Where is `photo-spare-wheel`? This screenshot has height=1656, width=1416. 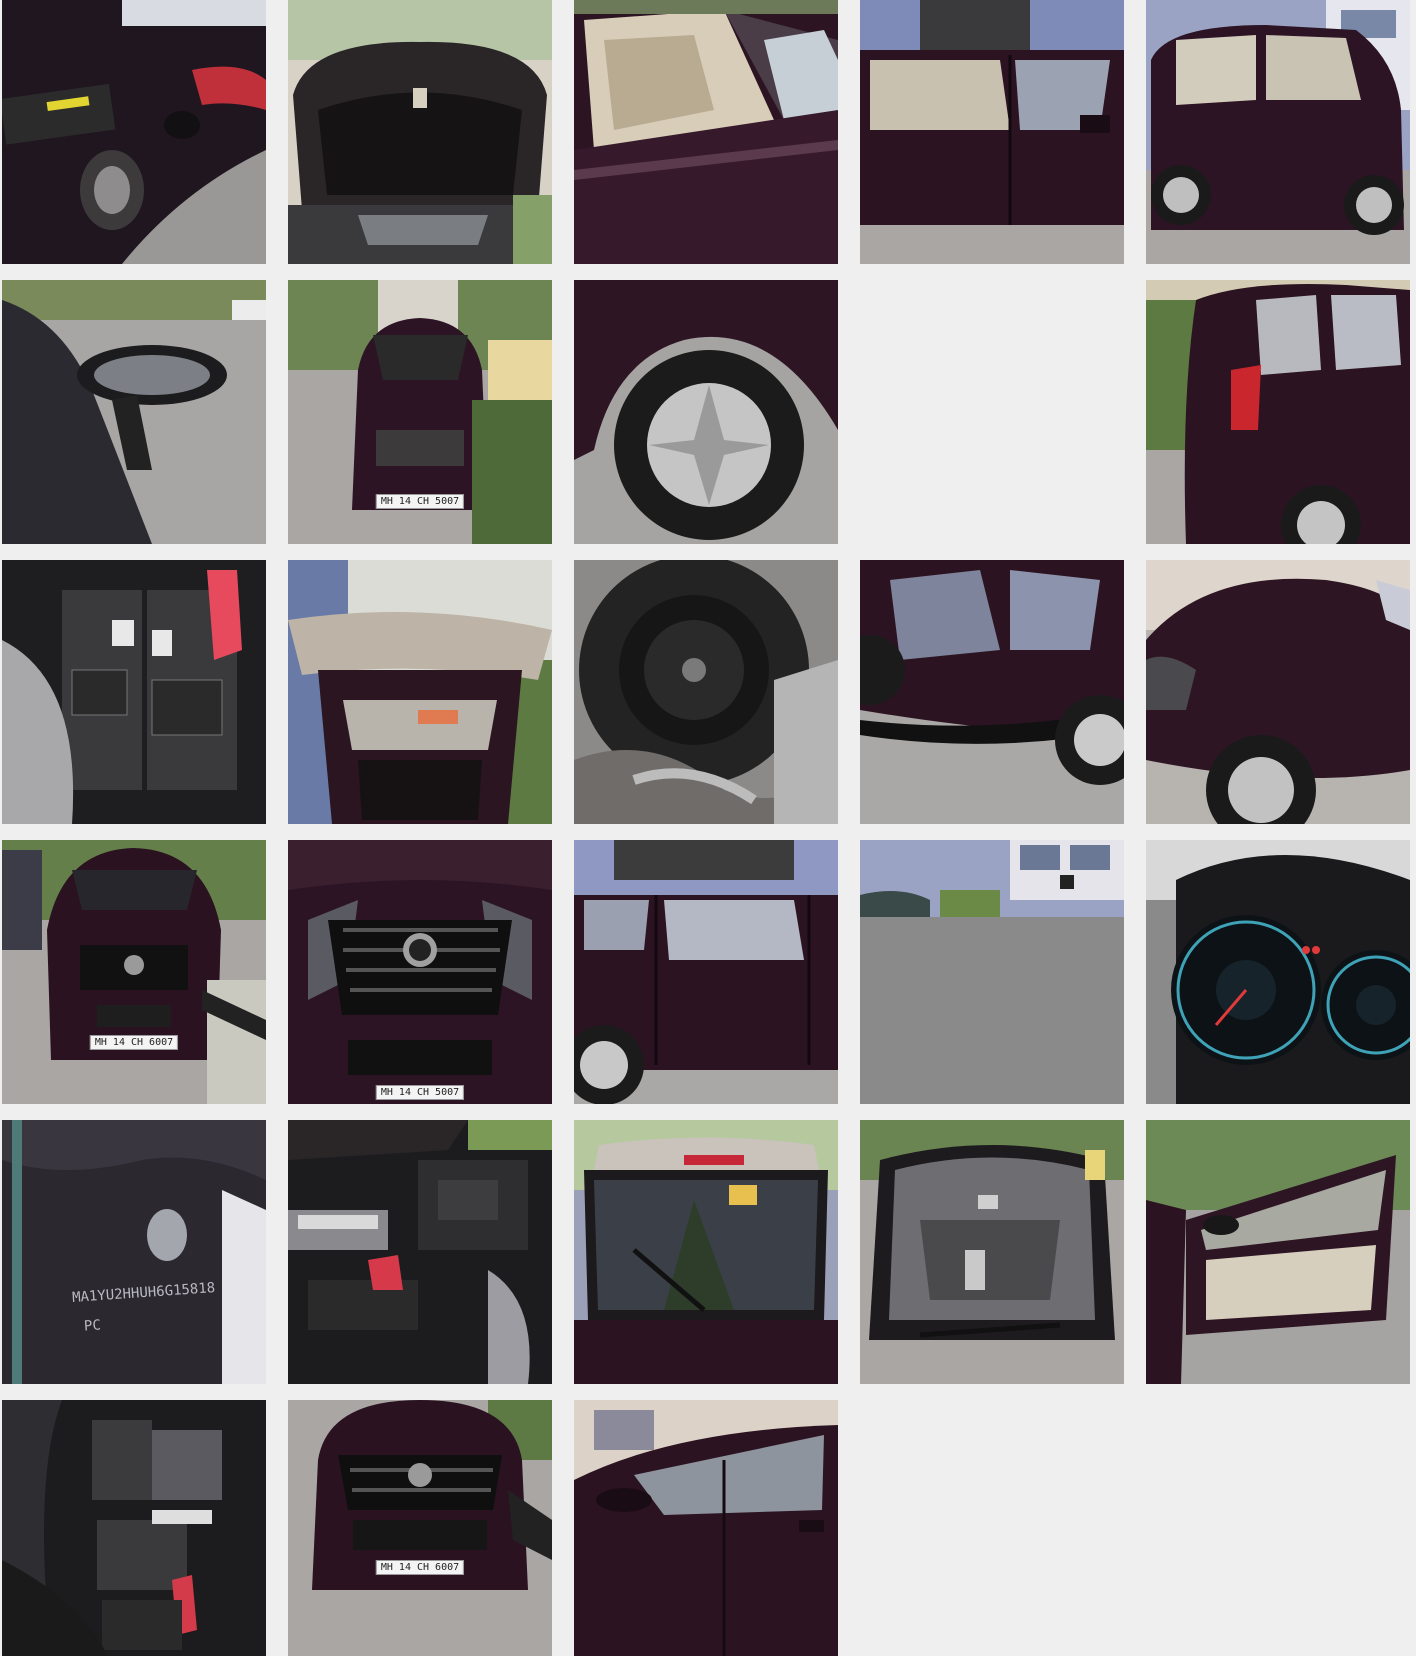
photo-spare-wheel is located at coordinates (706, 692).